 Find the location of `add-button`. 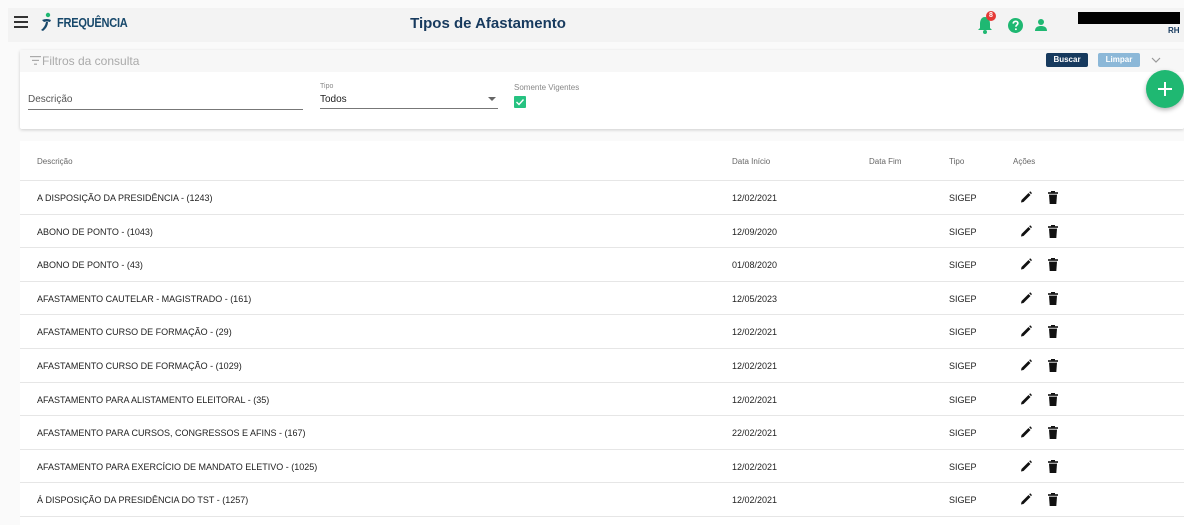

add-button is located at coordinates (1165, 89).